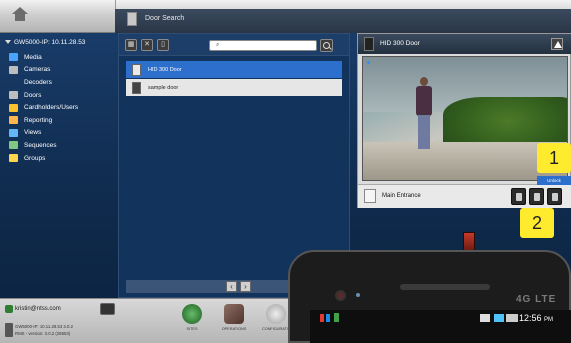 Image resolution: width=571 pixels, height=343 pixels. I want to click on dock-label: operations, so click(234, 329).